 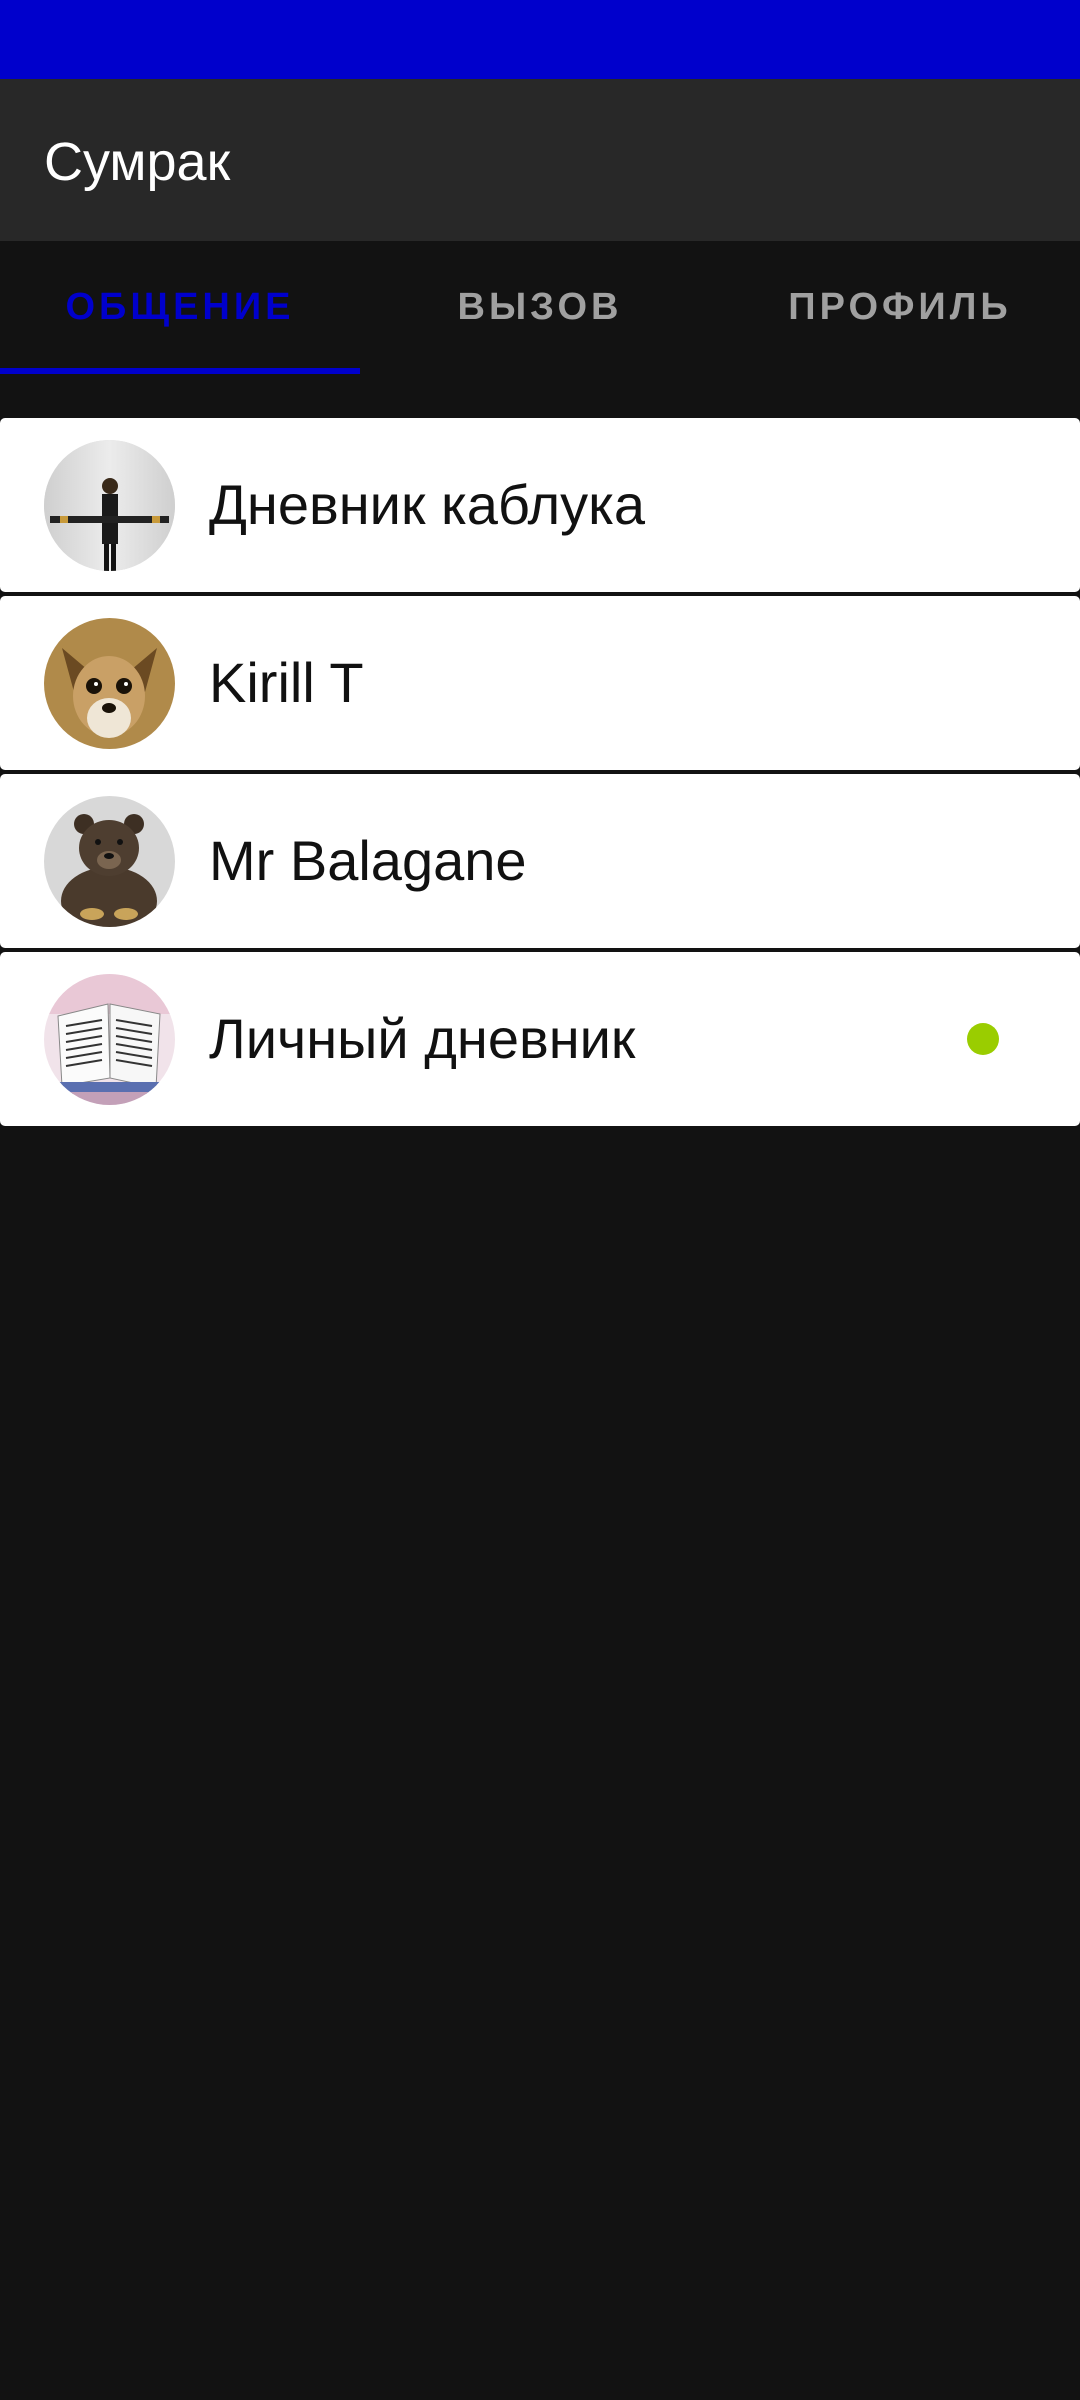 What do you see at coordinates (983, 1039) in the screenshot?
I see `unread-indicator` at bounding box center [983, 1039].